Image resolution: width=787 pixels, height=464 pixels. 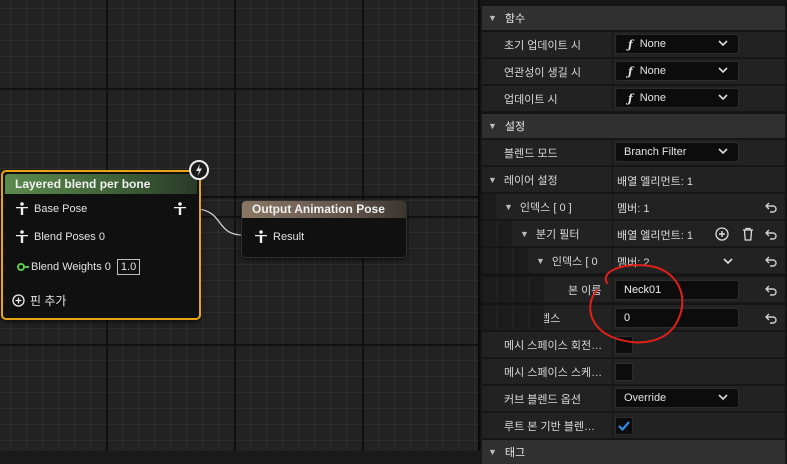 I want to click on update-row: 업데이트 시 ƒ None, so click(x=633, y=99).